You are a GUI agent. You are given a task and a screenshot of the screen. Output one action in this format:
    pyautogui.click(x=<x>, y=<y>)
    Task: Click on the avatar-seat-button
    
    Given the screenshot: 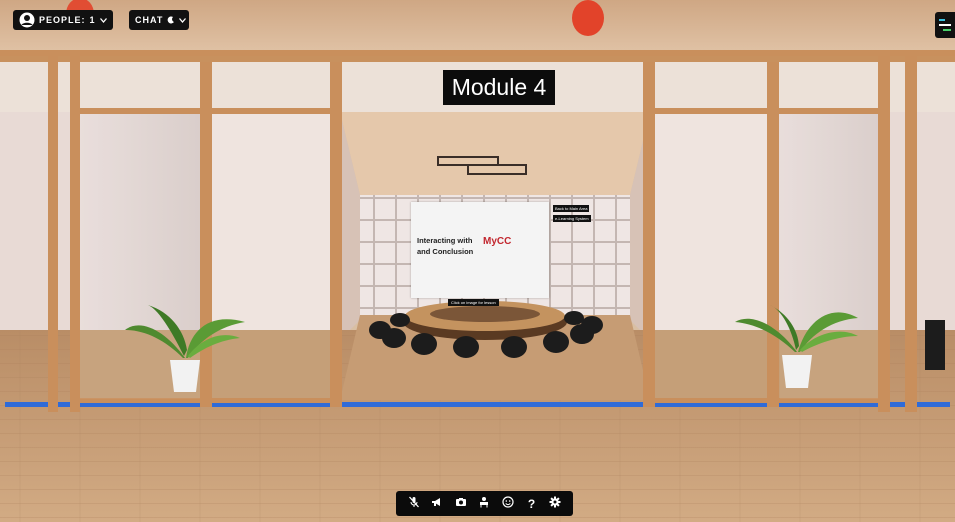 What is the action you would take?
    pyautogui.click(x=484, y=504)
    